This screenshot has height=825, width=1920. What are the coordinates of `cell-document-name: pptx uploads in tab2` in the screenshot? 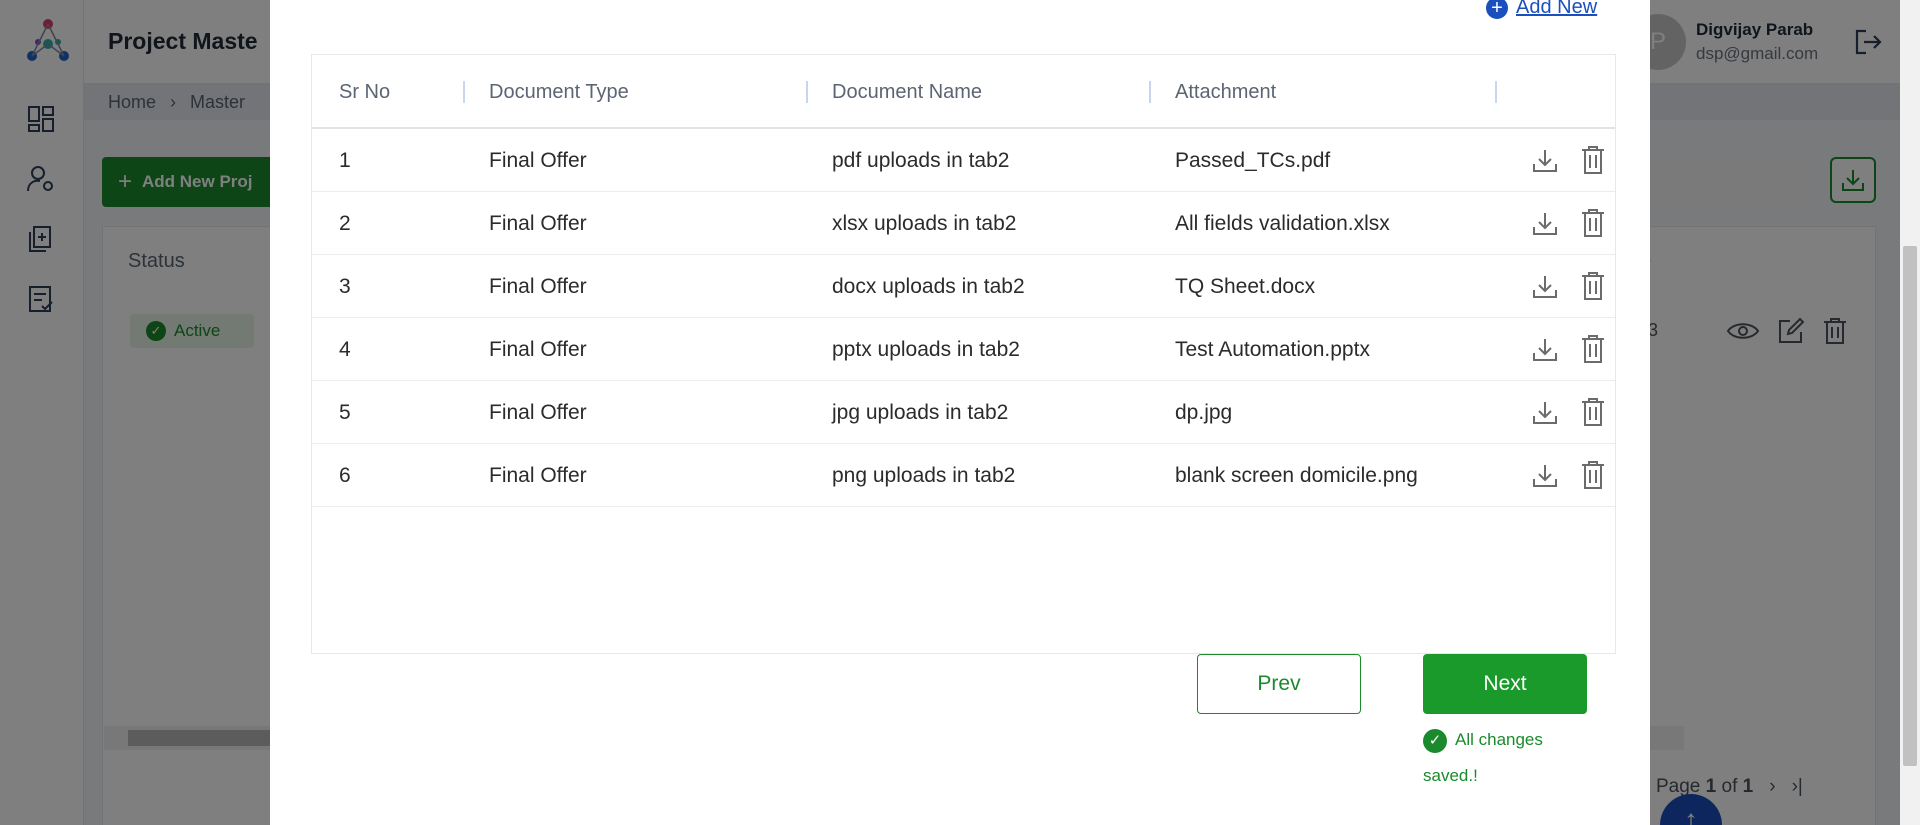 It's located at (926, 349).